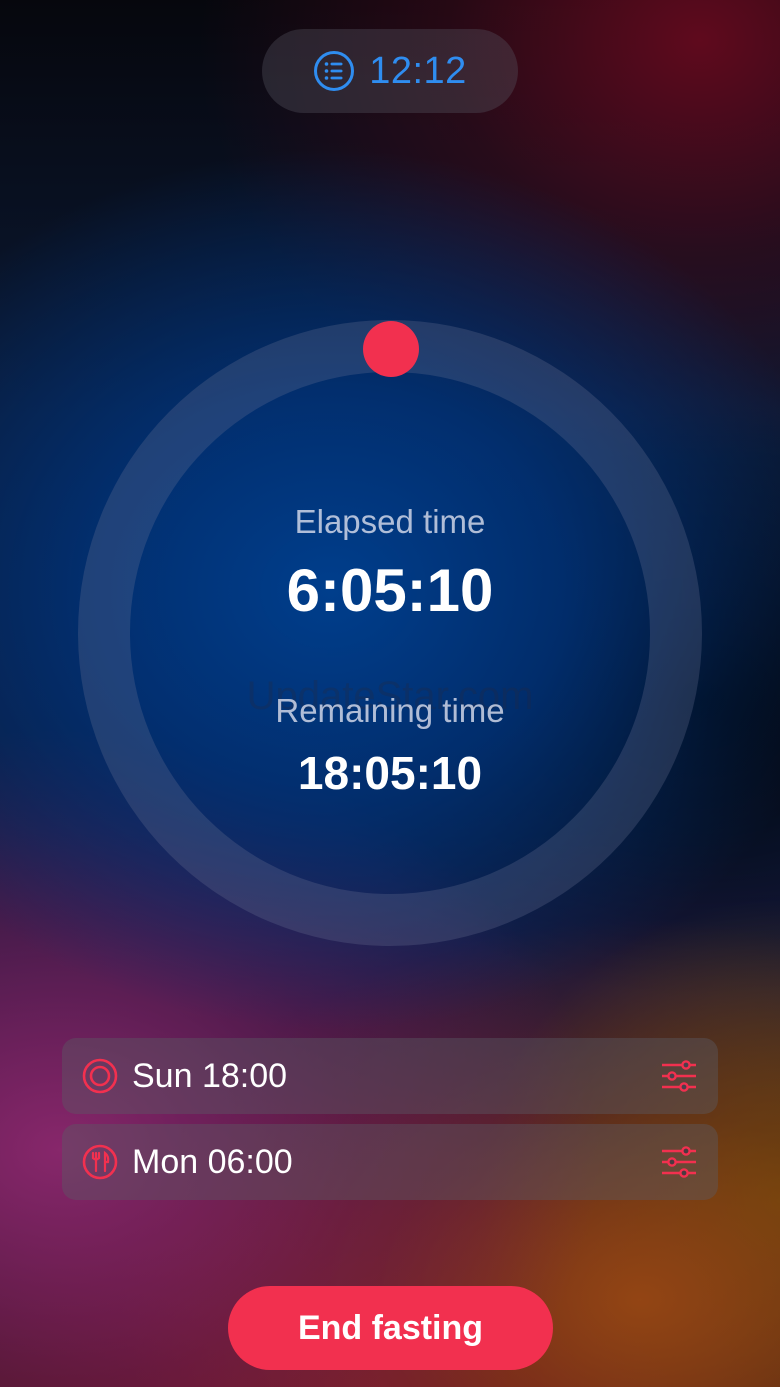 Image resolution: width=780 pixels, height=1387 pixels. I want to click on fast-start-label: Sun 18:00, so click(210, 1076).